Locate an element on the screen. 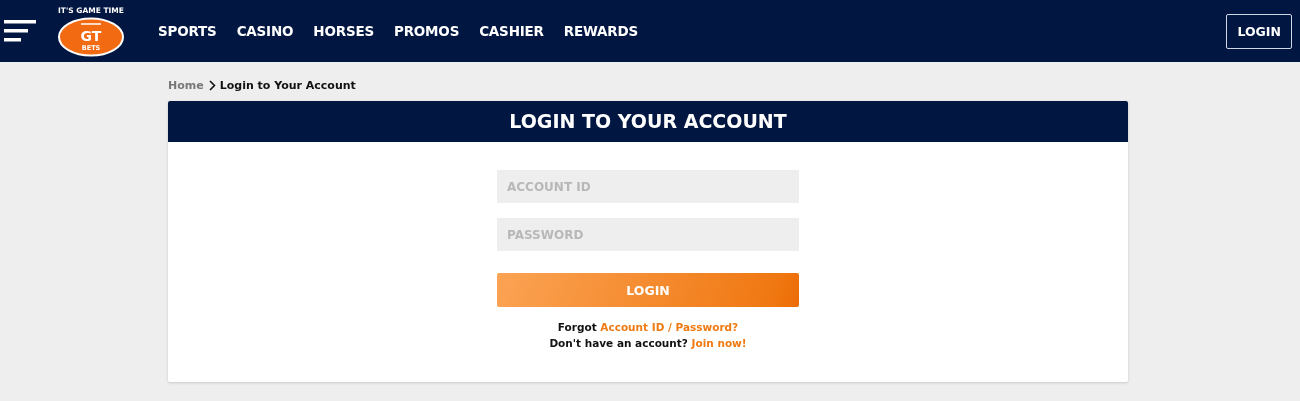 The image size is (1300, 401). help-text: Forgot Account ID / Password? is located at coordinates (648, 327).